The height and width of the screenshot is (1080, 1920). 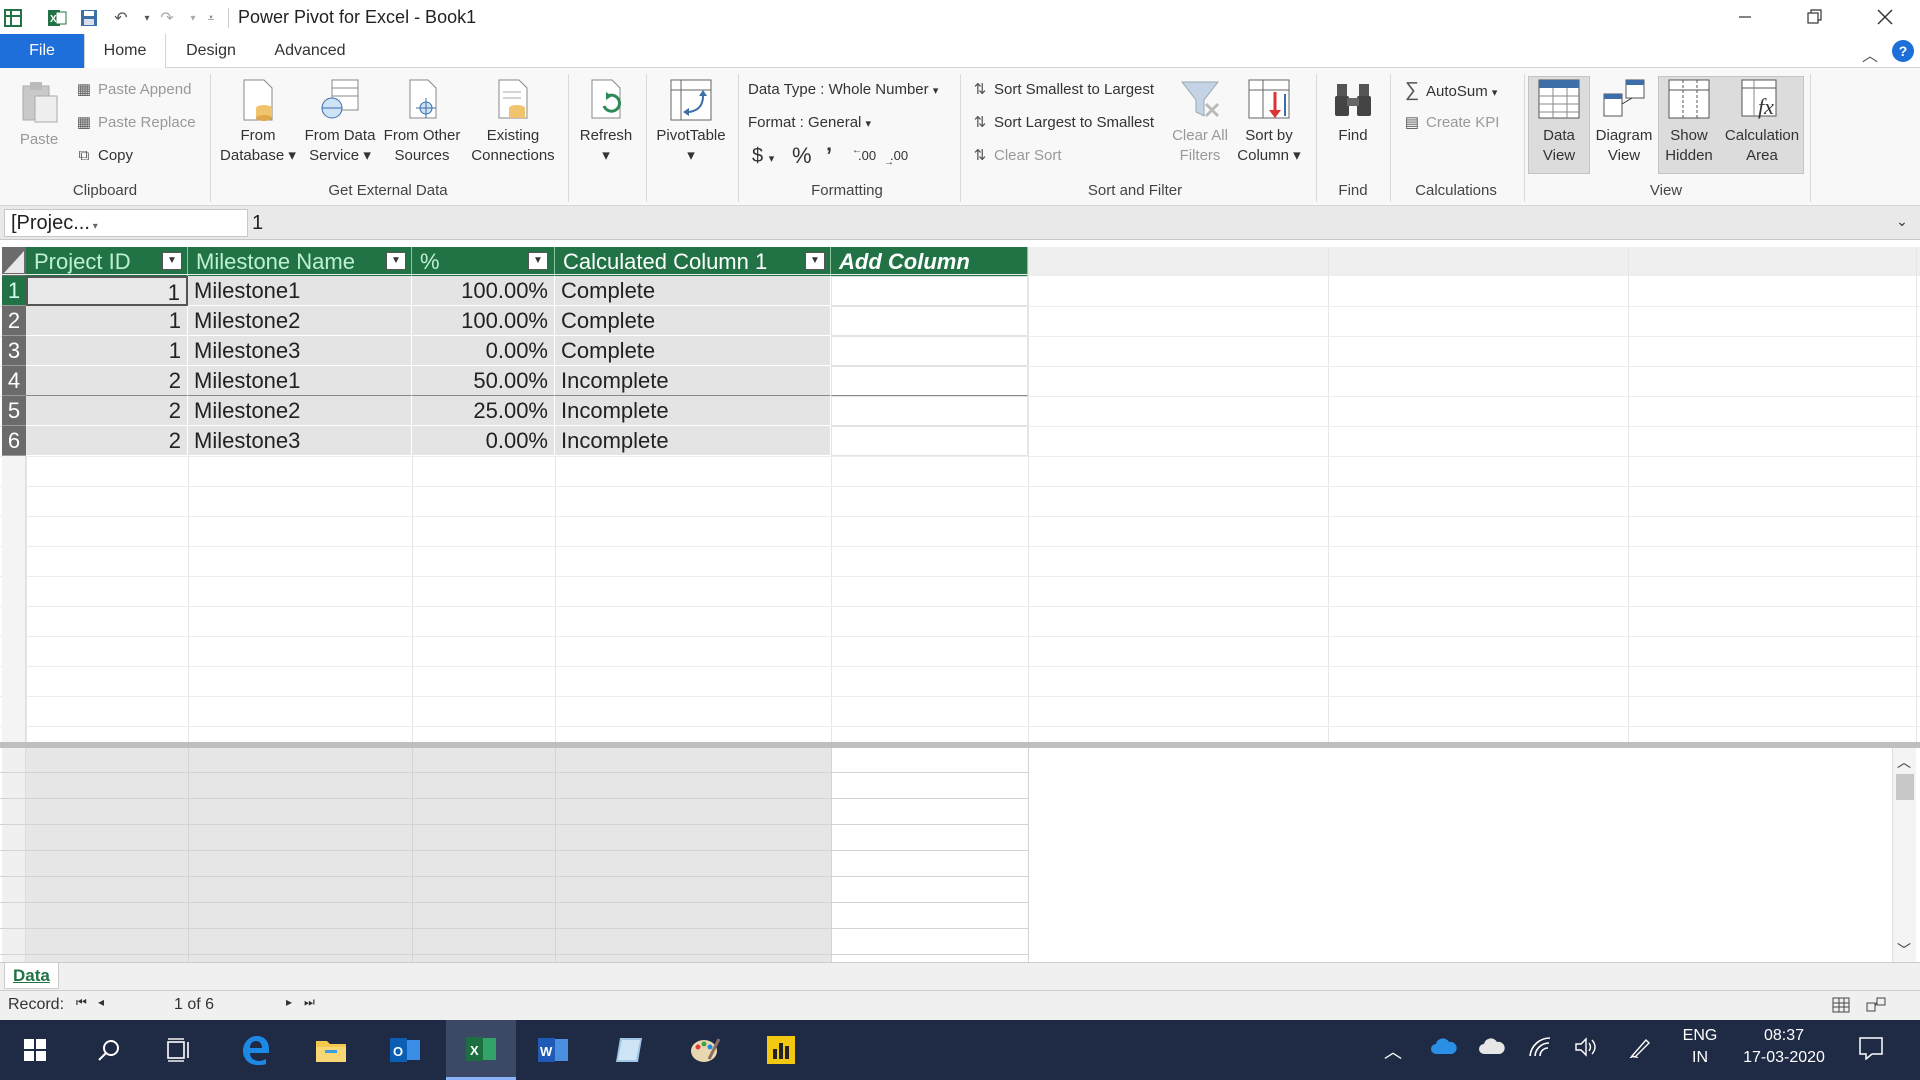 What do you see at coordinates (340, 122) in the screenshot?
I see `from-data-service-button: From Data Service ▾` at bounding box center [340, 122].